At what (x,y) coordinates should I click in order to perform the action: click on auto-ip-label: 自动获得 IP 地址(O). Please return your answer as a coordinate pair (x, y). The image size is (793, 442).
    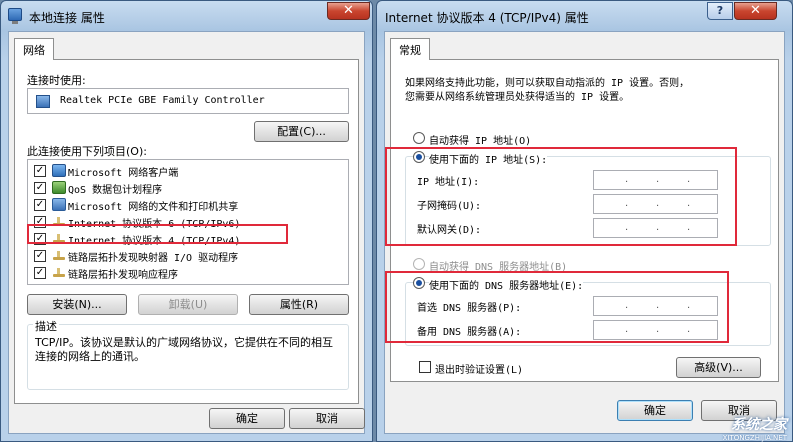
    Looking at the image, I should click on (480, 141).